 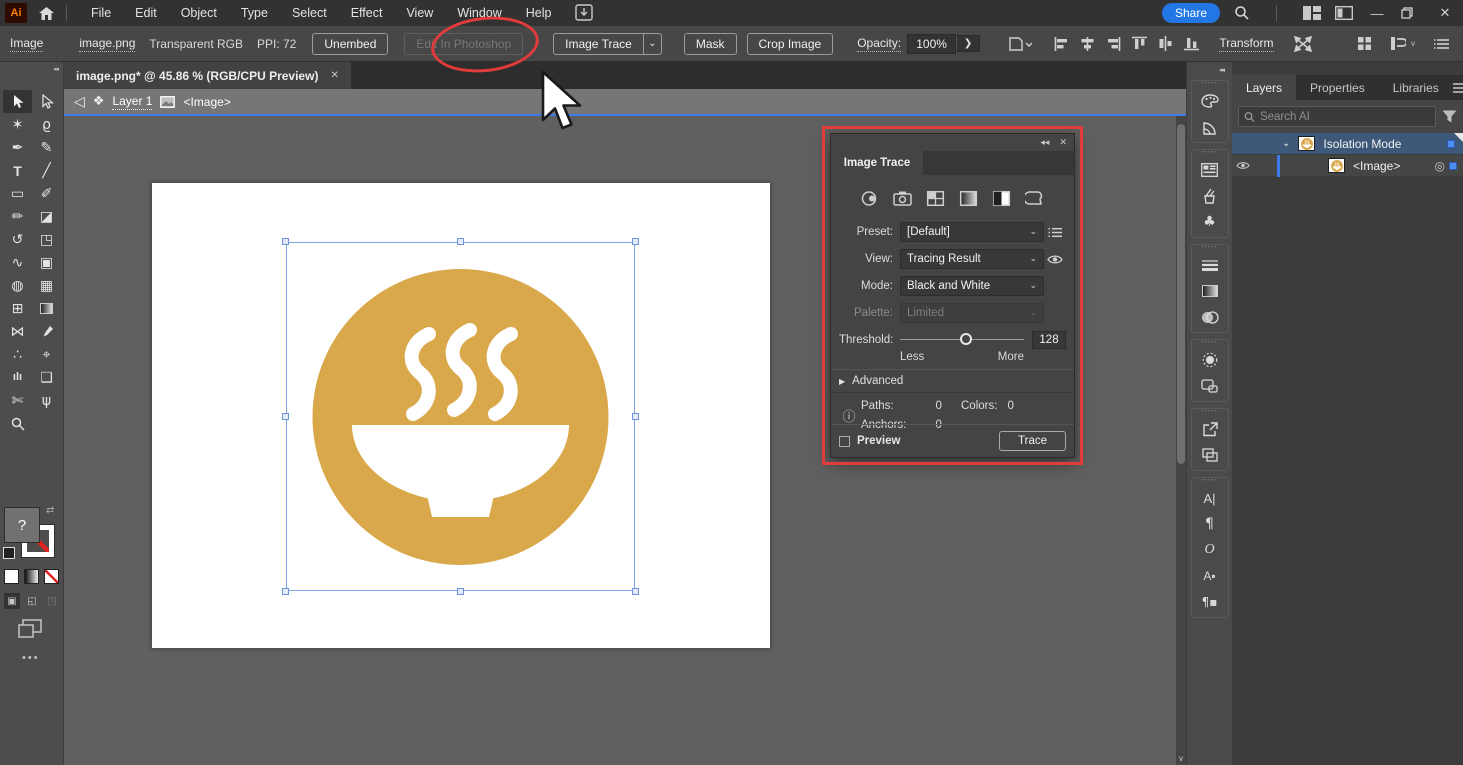 What do you see at coordinates (46, 101) in the screenshot?
I see `direct-selection-tool` at bounding box center [46, 101].